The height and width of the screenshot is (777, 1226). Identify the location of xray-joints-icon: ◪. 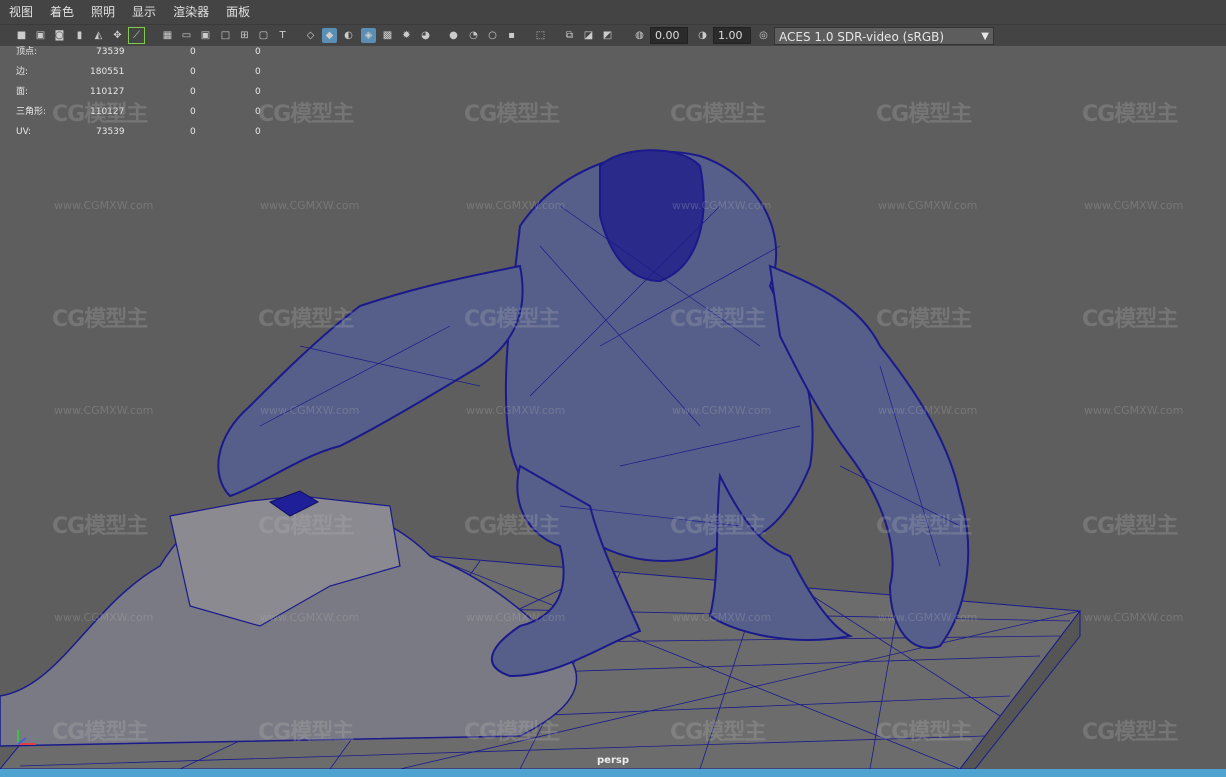
(588, 35).